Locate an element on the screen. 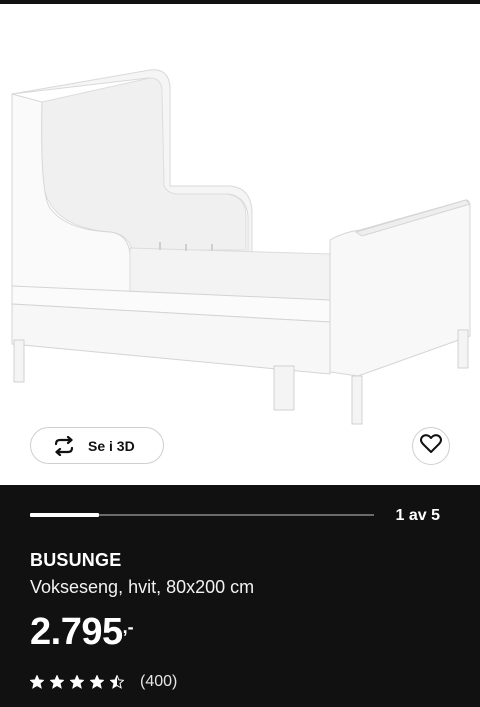 The width and height of the screenshot is (480, 707). favourite-button is located at coordinates (431, 446).